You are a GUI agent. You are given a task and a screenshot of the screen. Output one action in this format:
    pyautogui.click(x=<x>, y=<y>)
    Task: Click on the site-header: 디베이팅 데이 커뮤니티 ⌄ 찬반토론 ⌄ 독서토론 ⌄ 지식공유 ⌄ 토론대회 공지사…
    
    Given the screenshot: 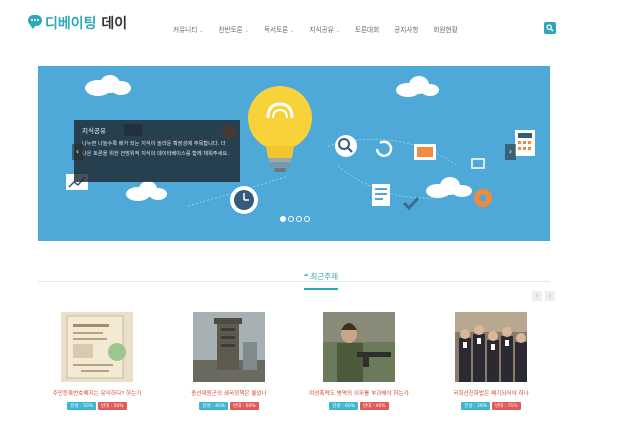 What is the action you would take?
    pyautogui.click(x=321, y=26)
    